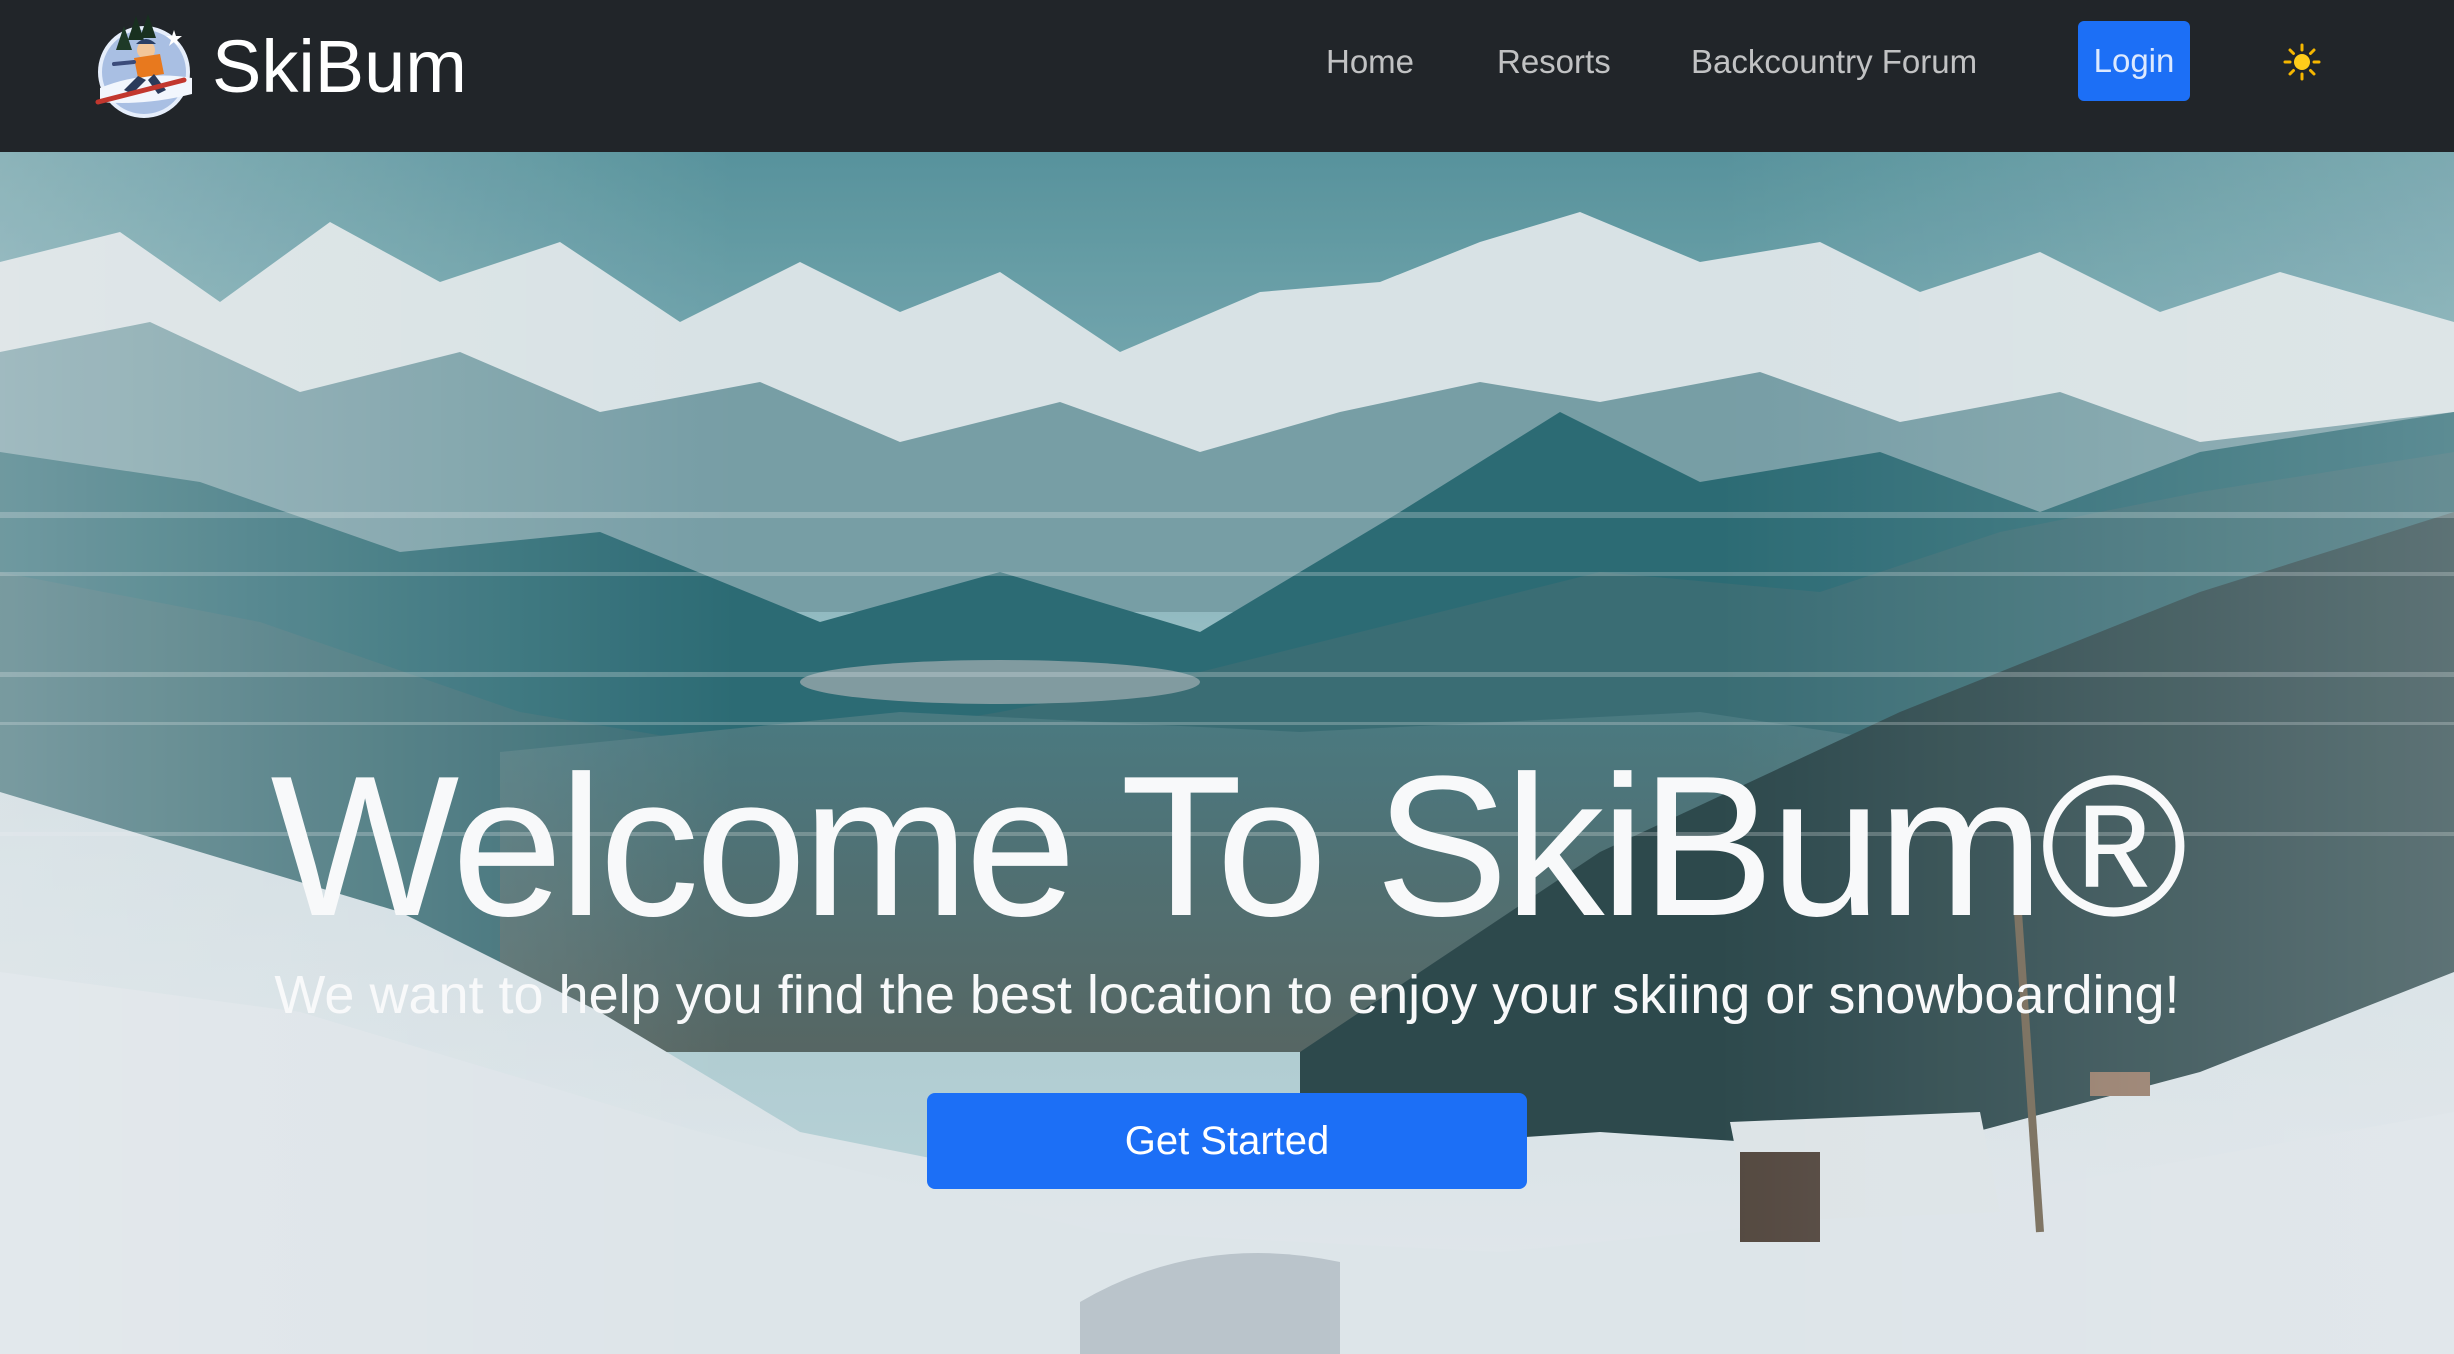  What do you see at coordinates (1227, 62) in the screenshot?
I see `nav-links: Home Resorts Backcountry Forum Login` at bounding box center [1227, 62].